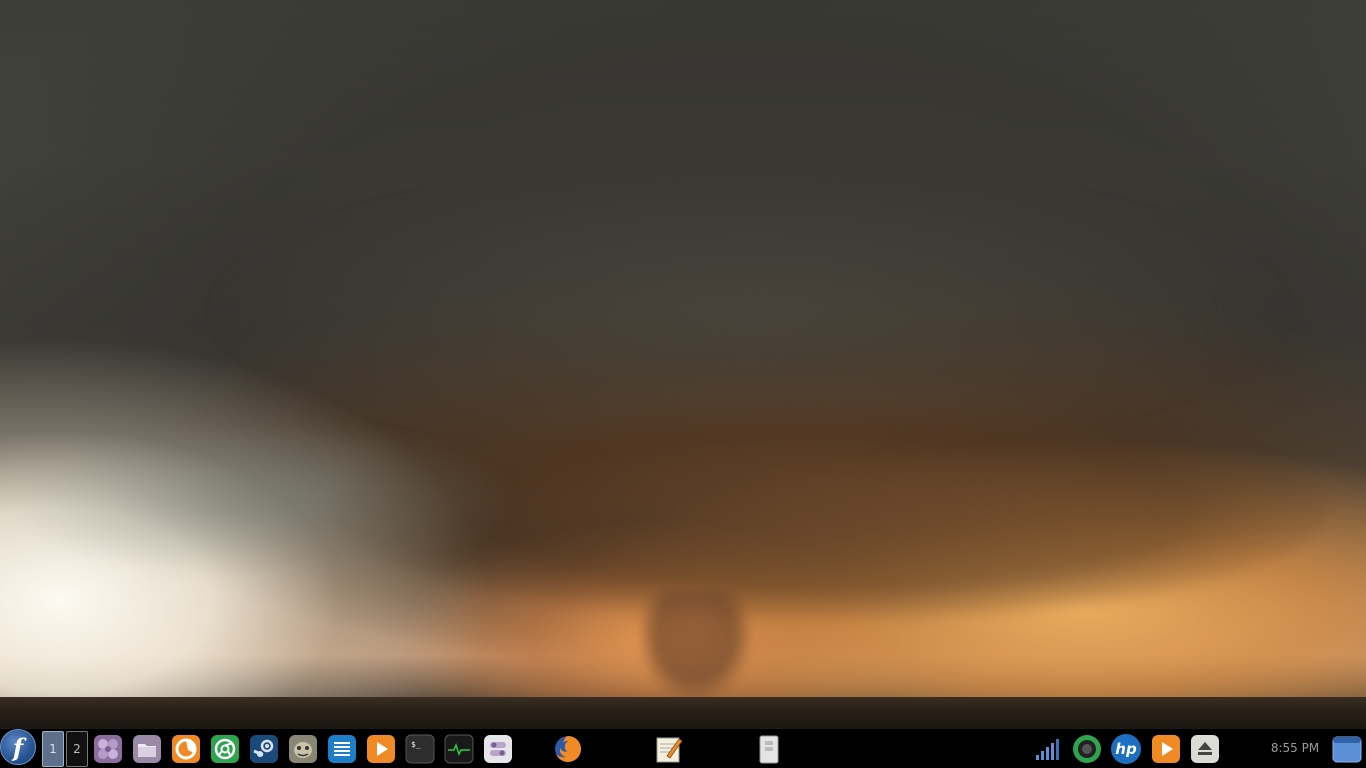  Describe the element at coordinates (1166, 749) in the screenshot. I see `media-player-tray-icon` at that location.